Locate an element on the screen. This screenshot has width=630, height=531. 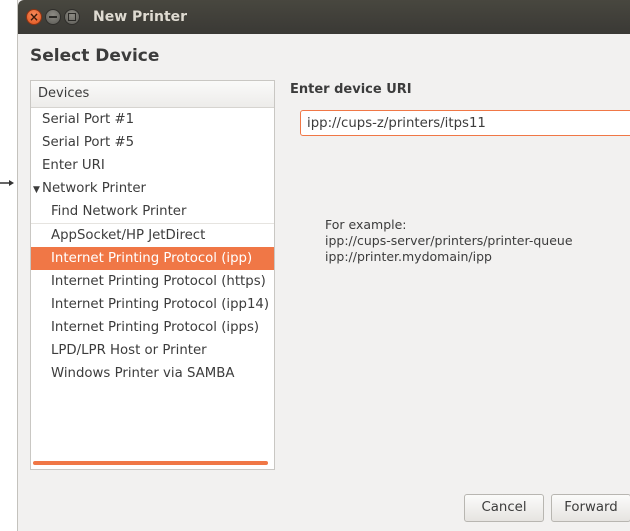
cancel-button: Cancel is located at coordinates (504, 508).